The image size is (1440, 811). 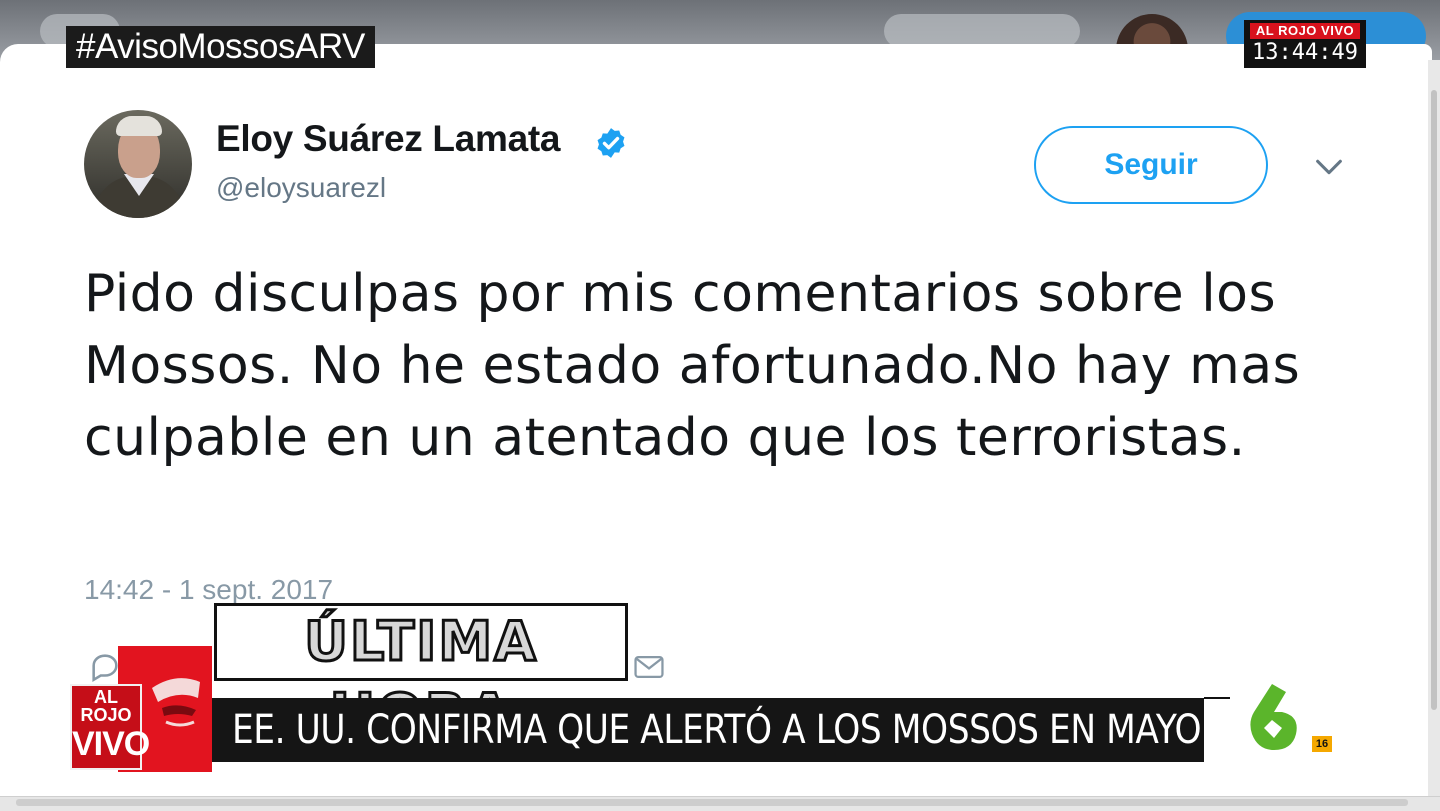 I want to click on program-logo-line2: VIVO, so click(x=111, y=744).